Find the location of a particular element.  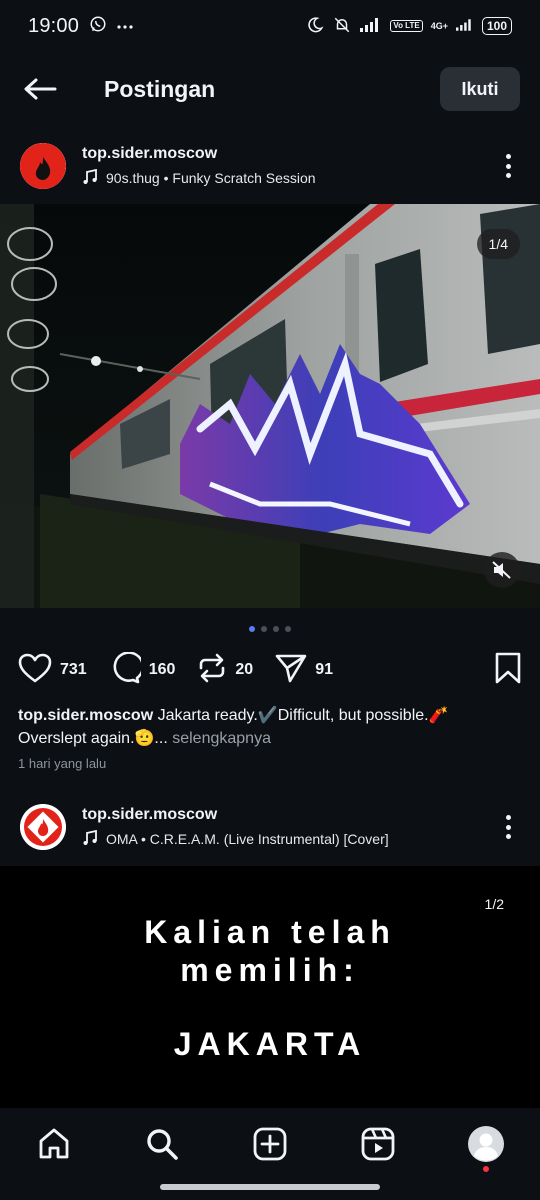

battery-indicator: 100 is located at coordinates (496, 26).